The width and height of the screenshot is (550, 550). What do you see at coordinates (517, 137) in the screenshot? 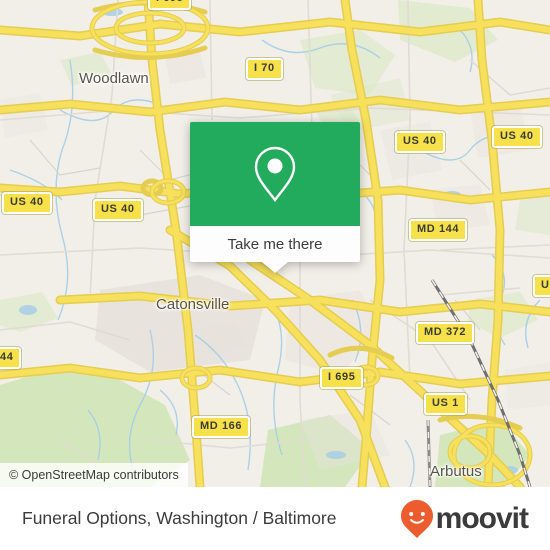
I see `shield-us-40-b: US 40` at bounding box center [517, 137].